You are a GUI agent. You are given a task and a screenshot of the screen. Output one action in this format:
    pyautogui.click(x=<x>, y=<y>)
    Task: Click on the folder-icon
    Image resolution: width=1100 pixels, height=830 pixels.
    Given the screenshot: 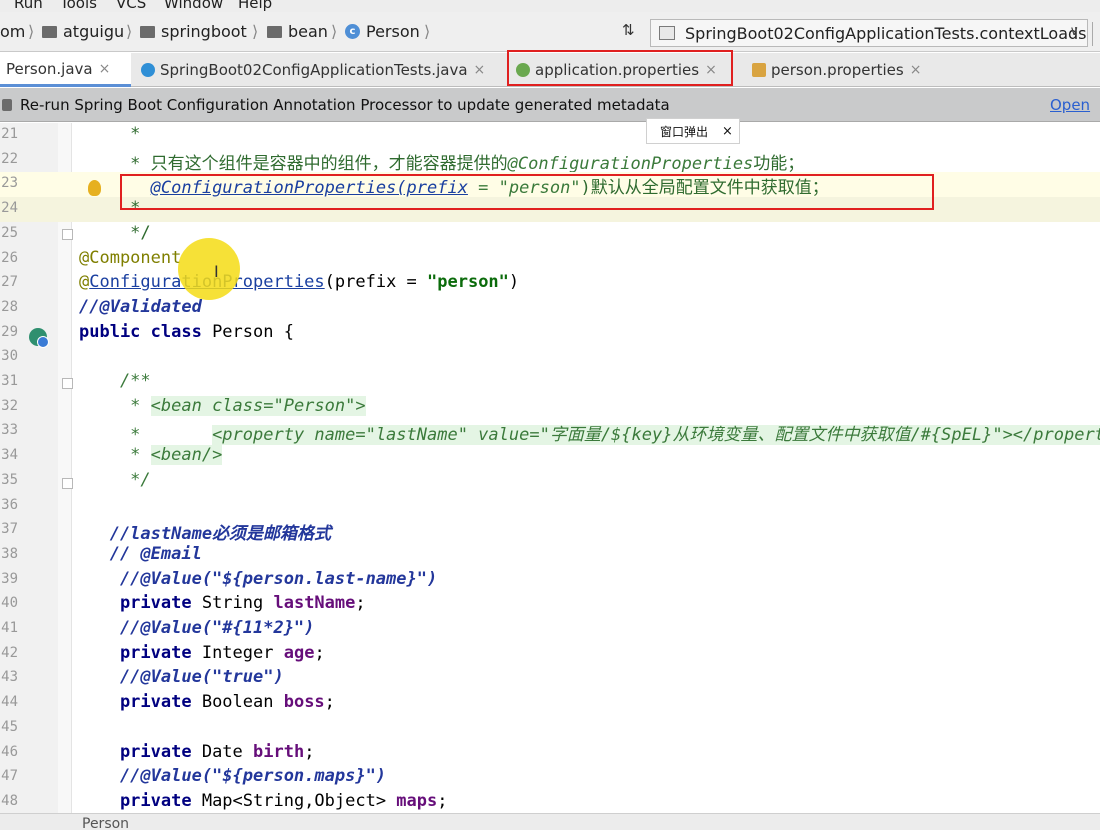 What is the action you would take?
    pyautogui.click(x=274, y=31)
    